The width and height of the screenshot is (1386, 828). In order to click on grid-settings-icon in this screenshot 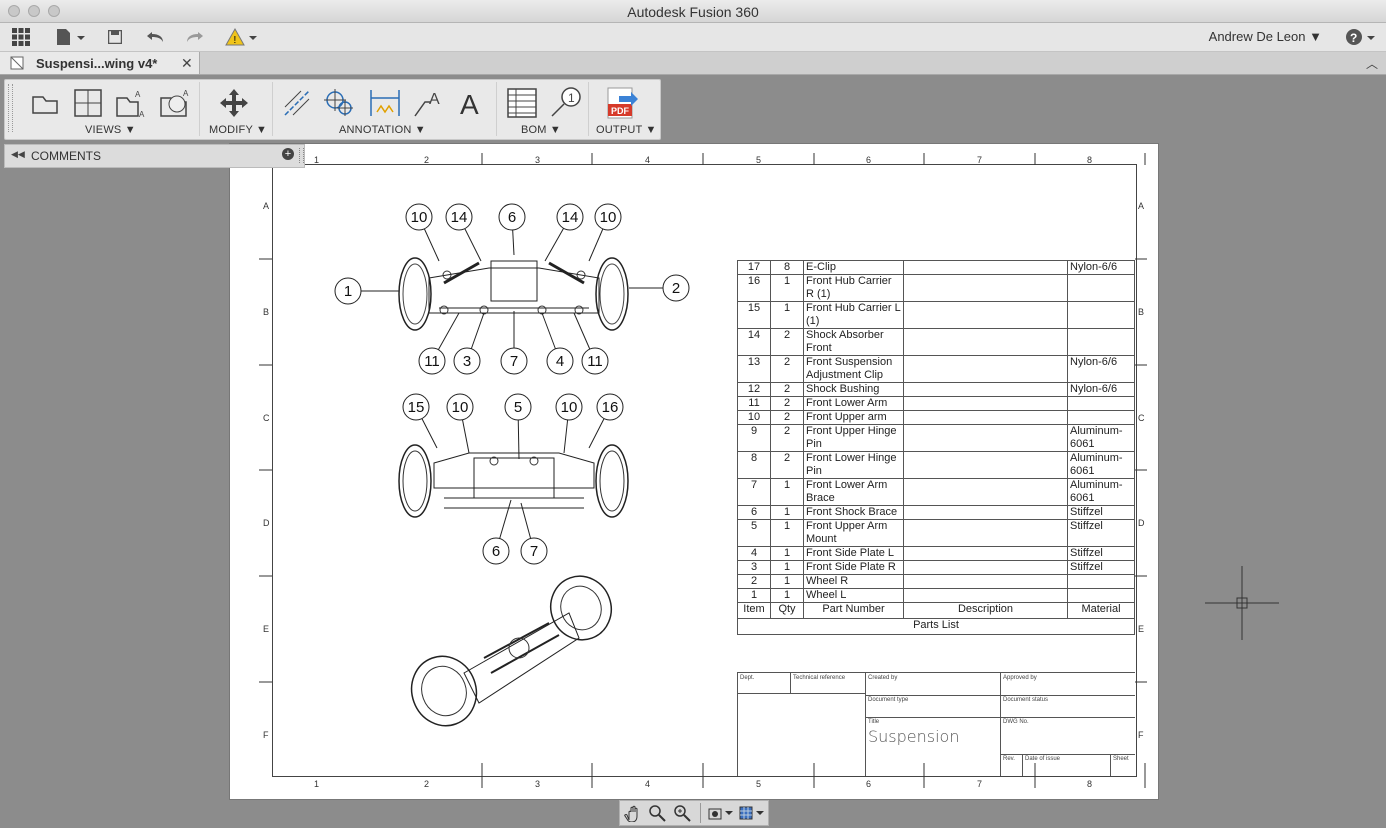, I will do `click(752, 813)`.